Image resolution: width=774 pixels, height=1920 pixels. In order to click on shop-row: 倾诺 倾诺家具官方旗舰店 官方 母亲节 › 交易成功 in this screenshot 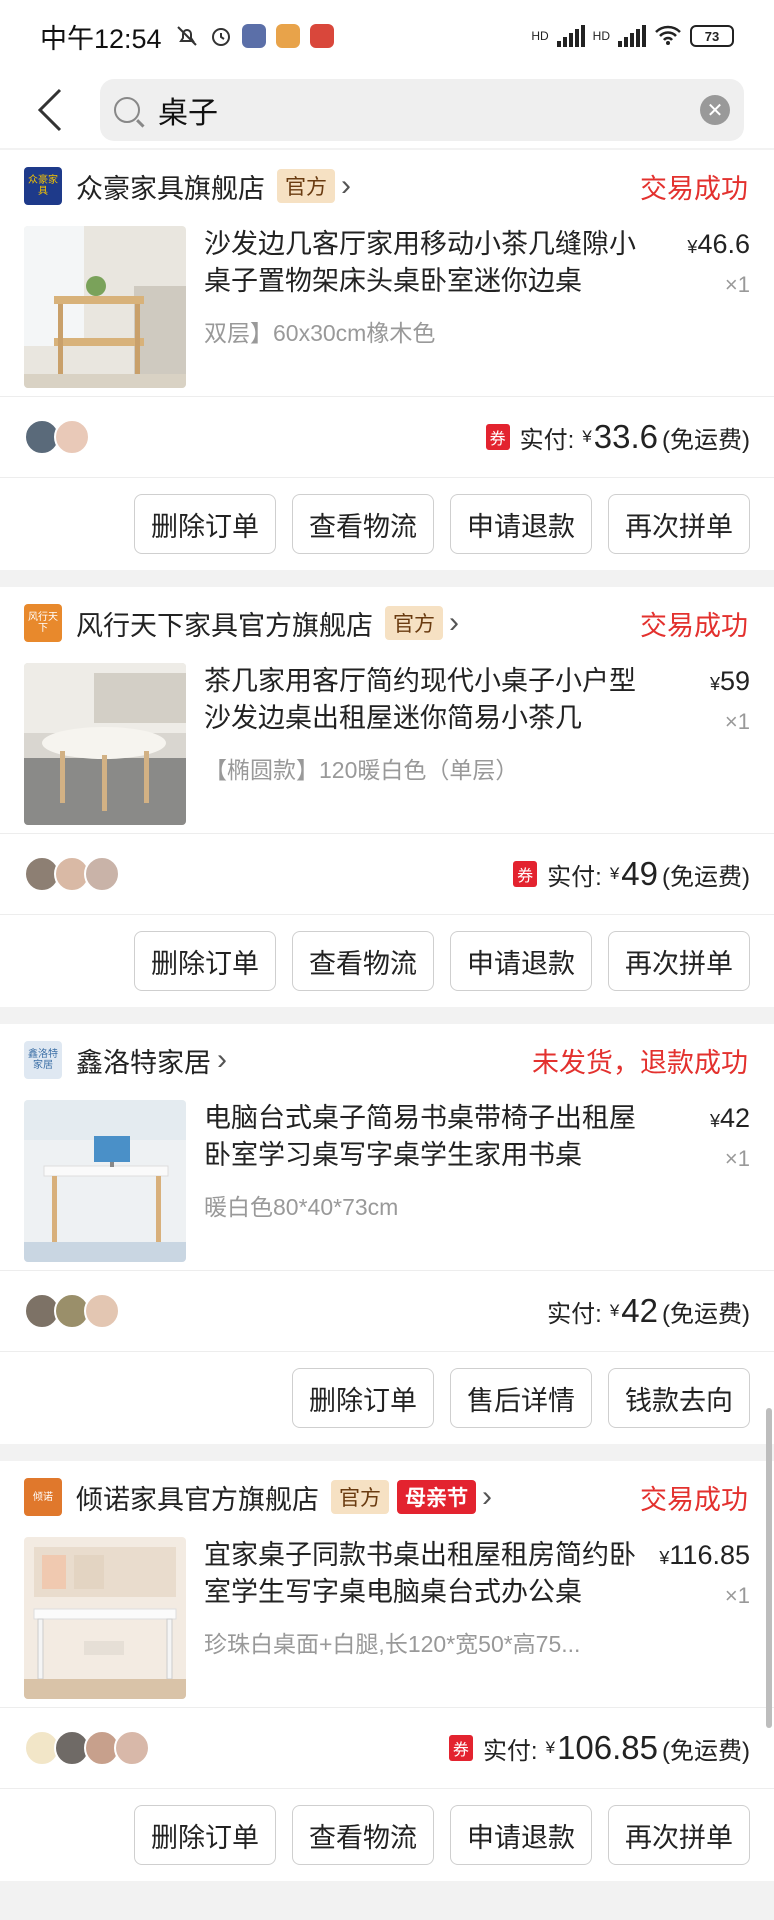, I will do `click(387, 1497)`.